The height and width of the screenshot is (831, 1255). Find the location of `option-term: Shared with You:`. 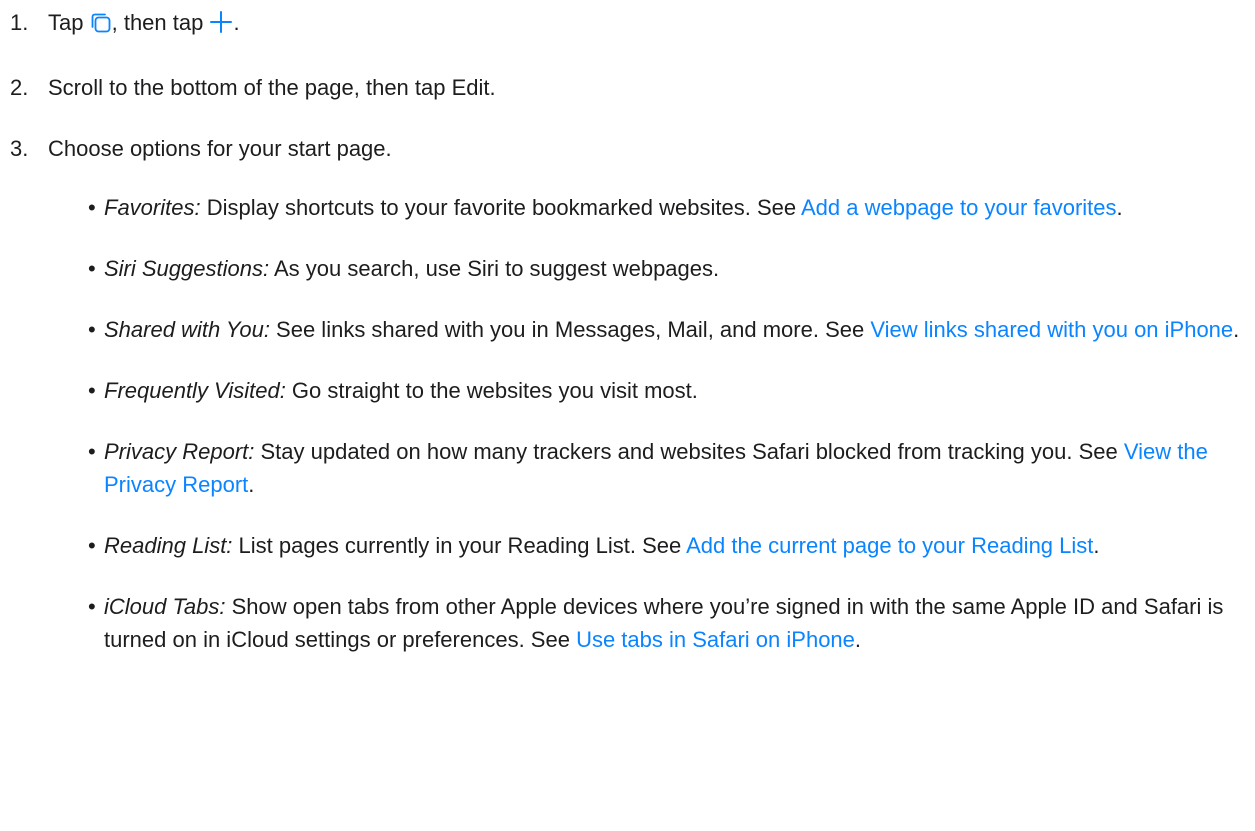

option-term: Shared with You: is located at coordinates (187, 329).